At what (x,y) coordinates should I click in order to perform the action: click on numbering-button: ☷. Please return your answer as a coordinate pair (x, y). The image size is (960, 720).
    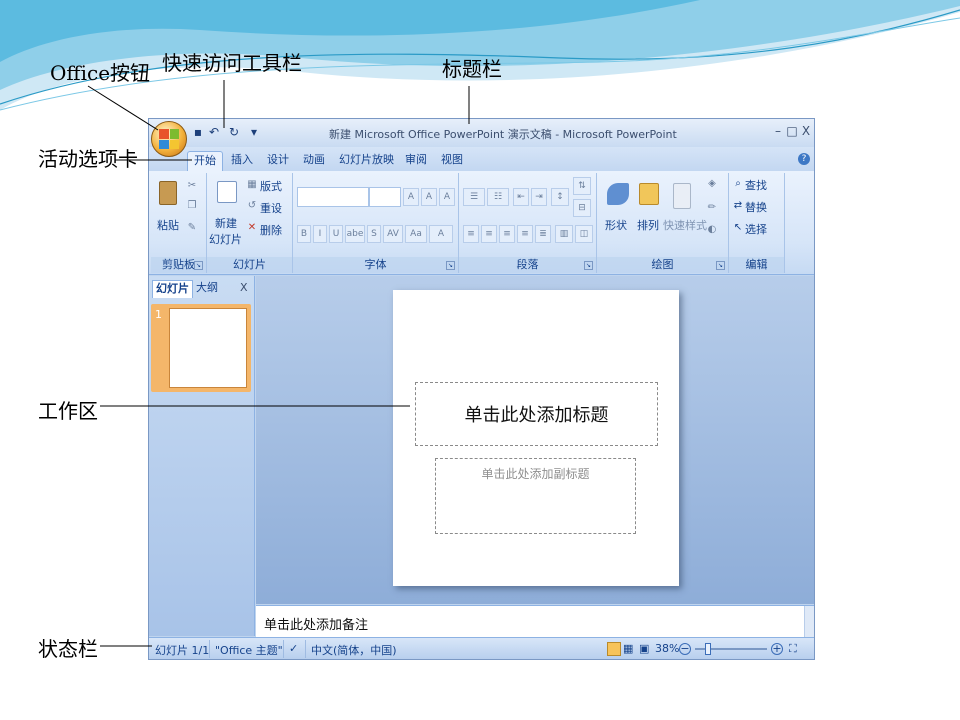
    Looking at the image, I should click on (498, 197).